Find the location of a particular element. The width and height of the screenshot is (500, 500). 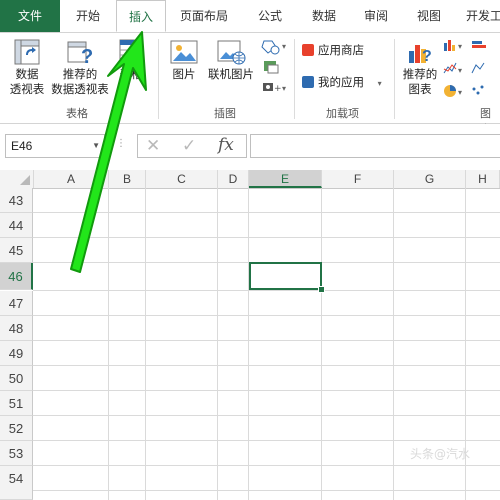

recommended-pivot-button: ? 推荐的 数据透视表 is located at coordinates (80, 67).